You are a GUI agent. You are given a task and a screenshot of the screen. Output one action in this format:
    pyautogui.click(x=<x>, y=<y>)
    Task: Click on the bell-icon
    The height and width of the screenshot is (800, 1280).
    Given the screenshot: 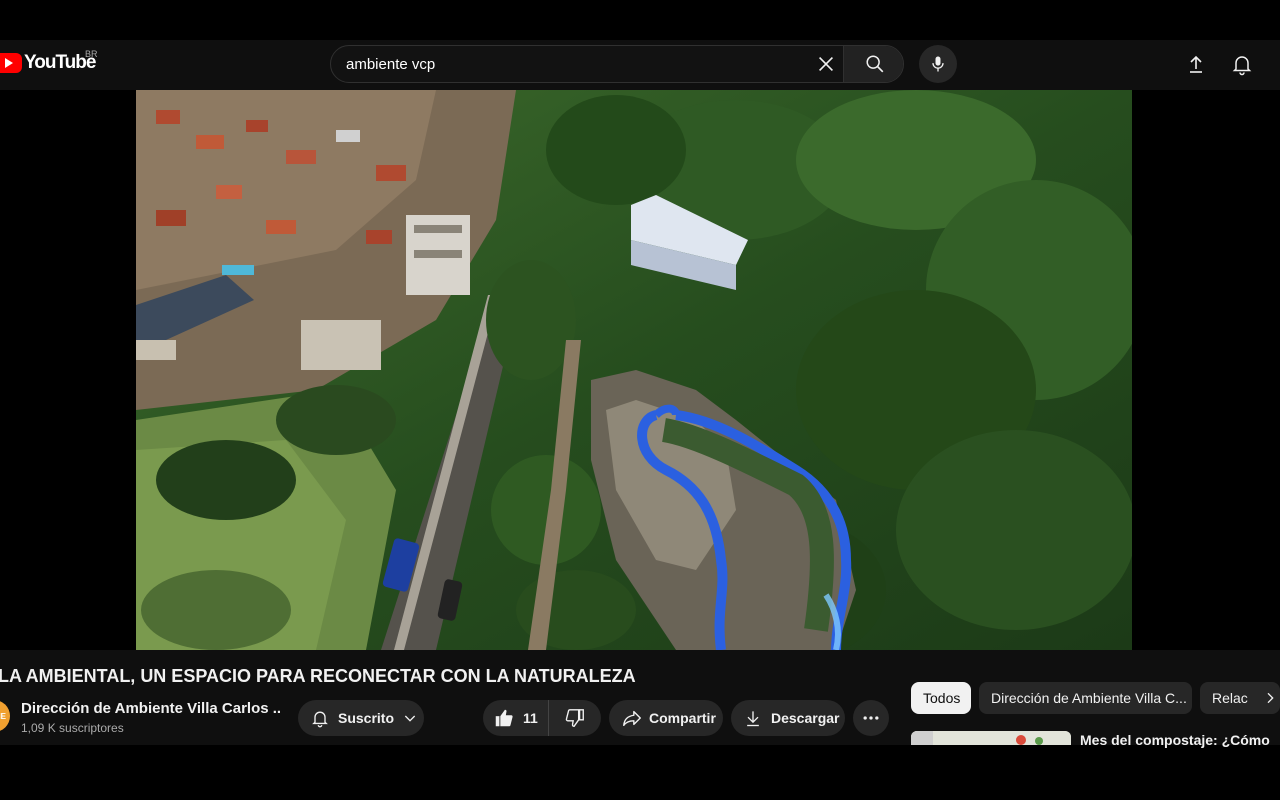 What is the action you would take?
    pyautogui.click(x=1242, y=66)
    